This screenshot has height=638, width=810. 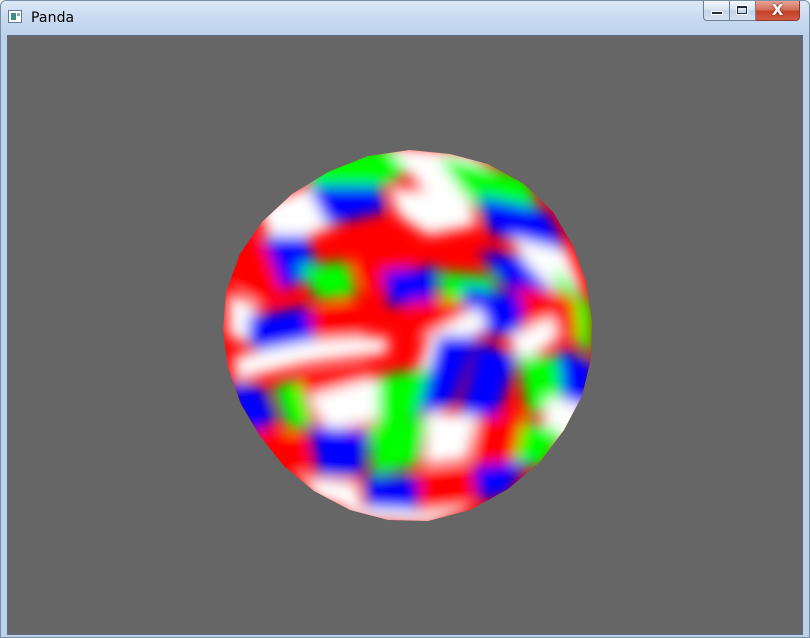 I want to click on maximize-button, so click(x=743, y=11).